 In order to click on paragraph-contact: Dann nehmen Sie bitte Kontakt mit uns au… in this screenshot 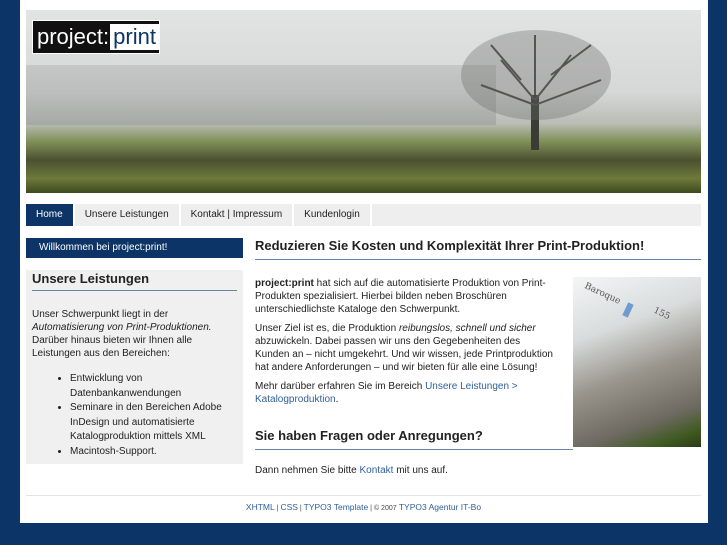, I will do `click(405, 470)`.